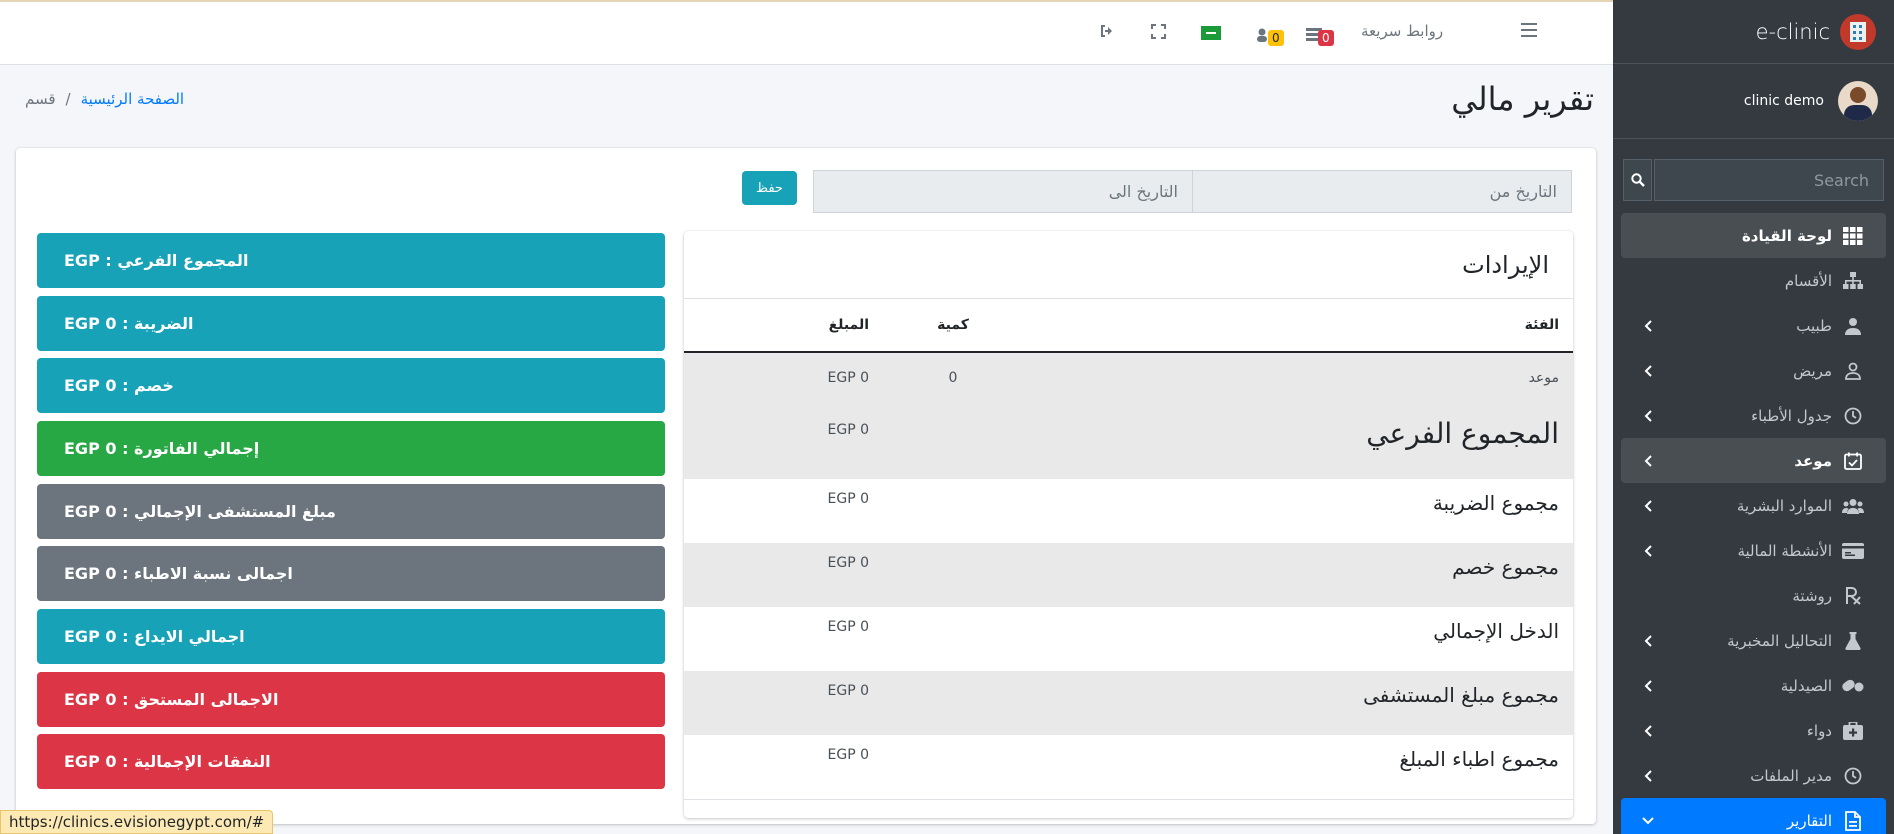  What do you see at coordinates (351, 761) in the screenshot?
I see `summary-expenses-total: النفقات الإجمالية : EGP 0` at bounding box center [351, 761].